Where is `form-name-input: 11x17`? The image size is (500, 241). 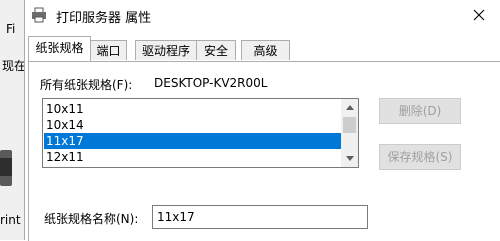
form-name-input: 11x17 is located at coordinates (260, 217).